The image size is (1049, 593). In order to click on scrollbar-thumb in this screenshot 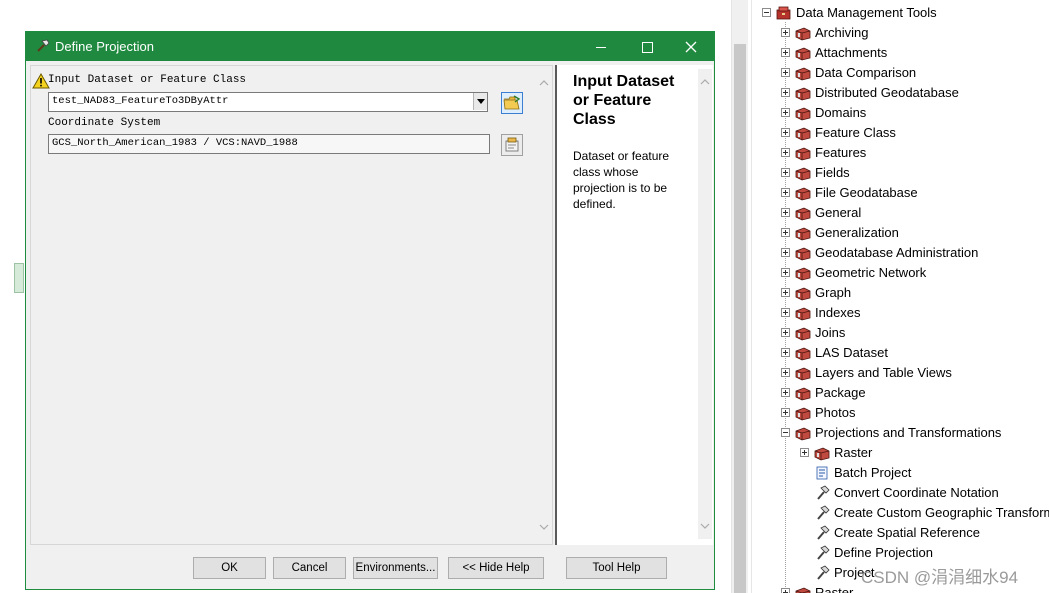, I will do `click(740, 318)`.